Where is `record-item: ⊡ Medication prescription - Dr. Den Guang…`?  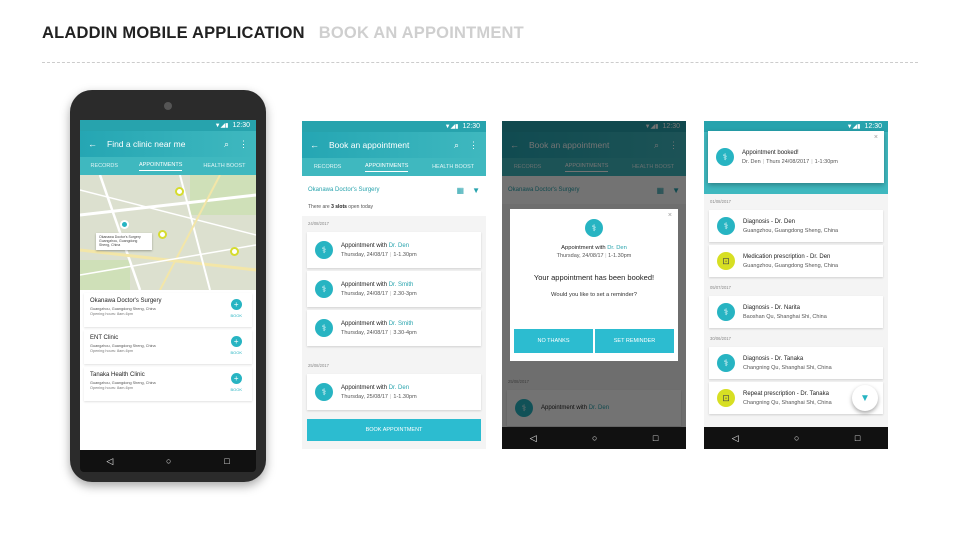 record-item: ⊡ Medication prescription - Dr. Den Guang… is located at coordinates (796, 261).